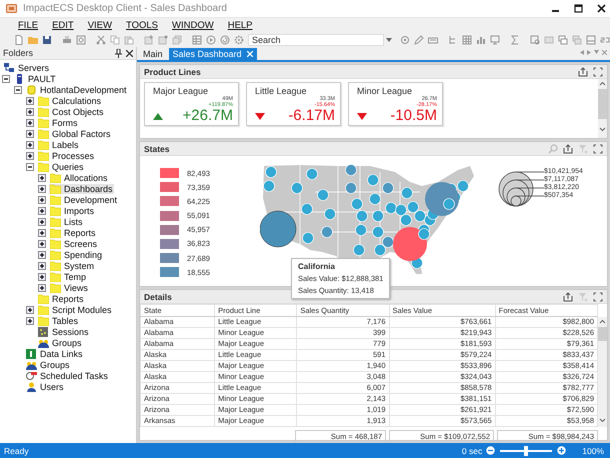 This screenshot has width=610, height=458. What do you see at coordinates (149, 39) in the screenshot?
I see `add-document-icon` at bounding box center [149, 39].